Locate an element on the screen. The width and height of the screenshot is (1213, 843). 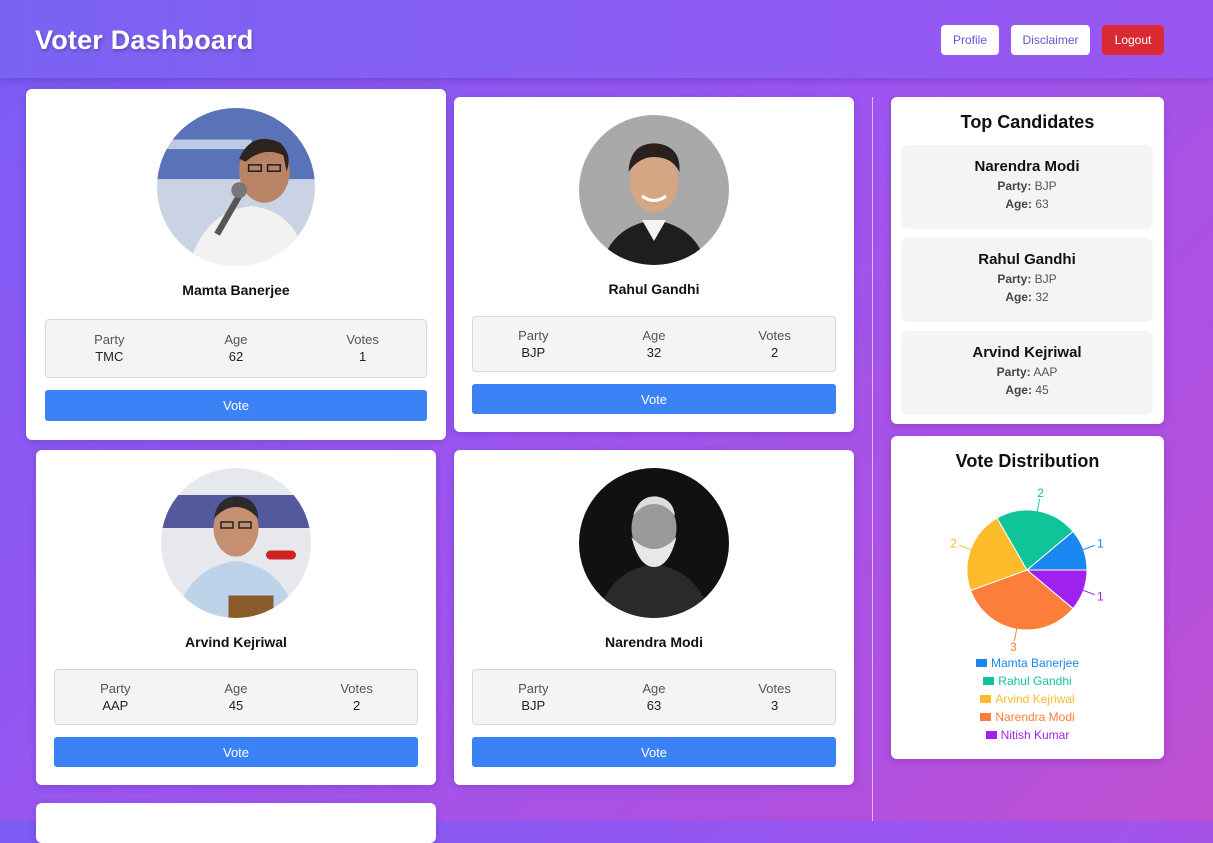
legend-label: Arvind Kejriwal is located at coordinates (1035, 699).